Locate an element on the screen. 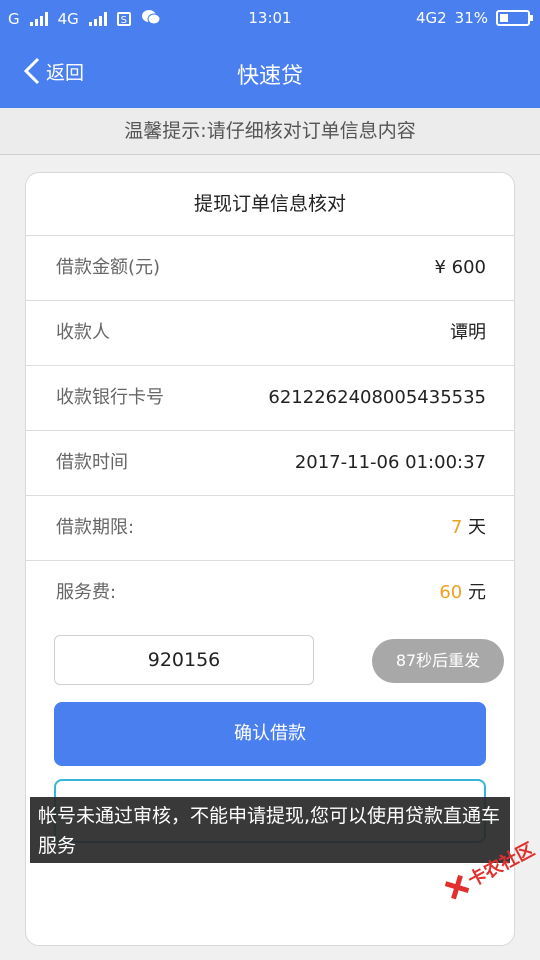 Image resolution: width=540 pixels, height=960 pixels. resend-code-button: 87秒后重发 is located at coordinates (438, 661).